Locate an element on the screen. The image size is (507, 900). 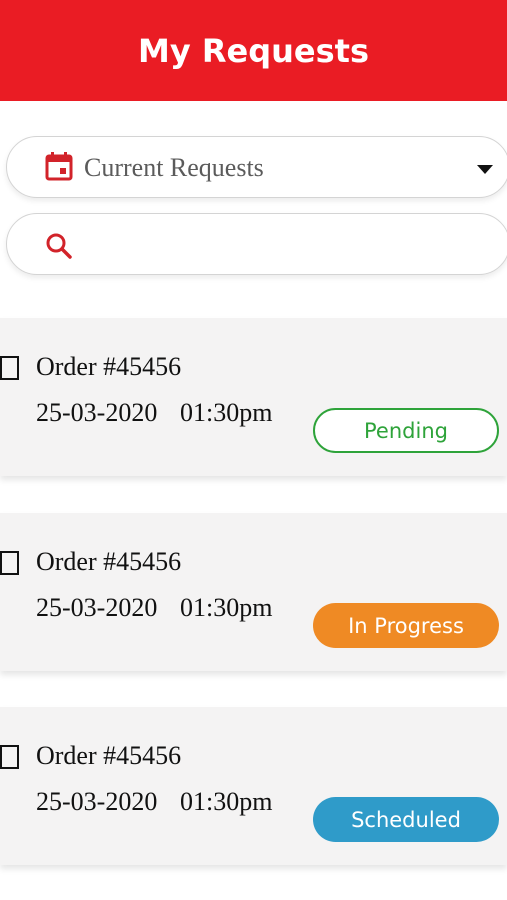
status-badge: In Progress is located at coordinates (406, 625).